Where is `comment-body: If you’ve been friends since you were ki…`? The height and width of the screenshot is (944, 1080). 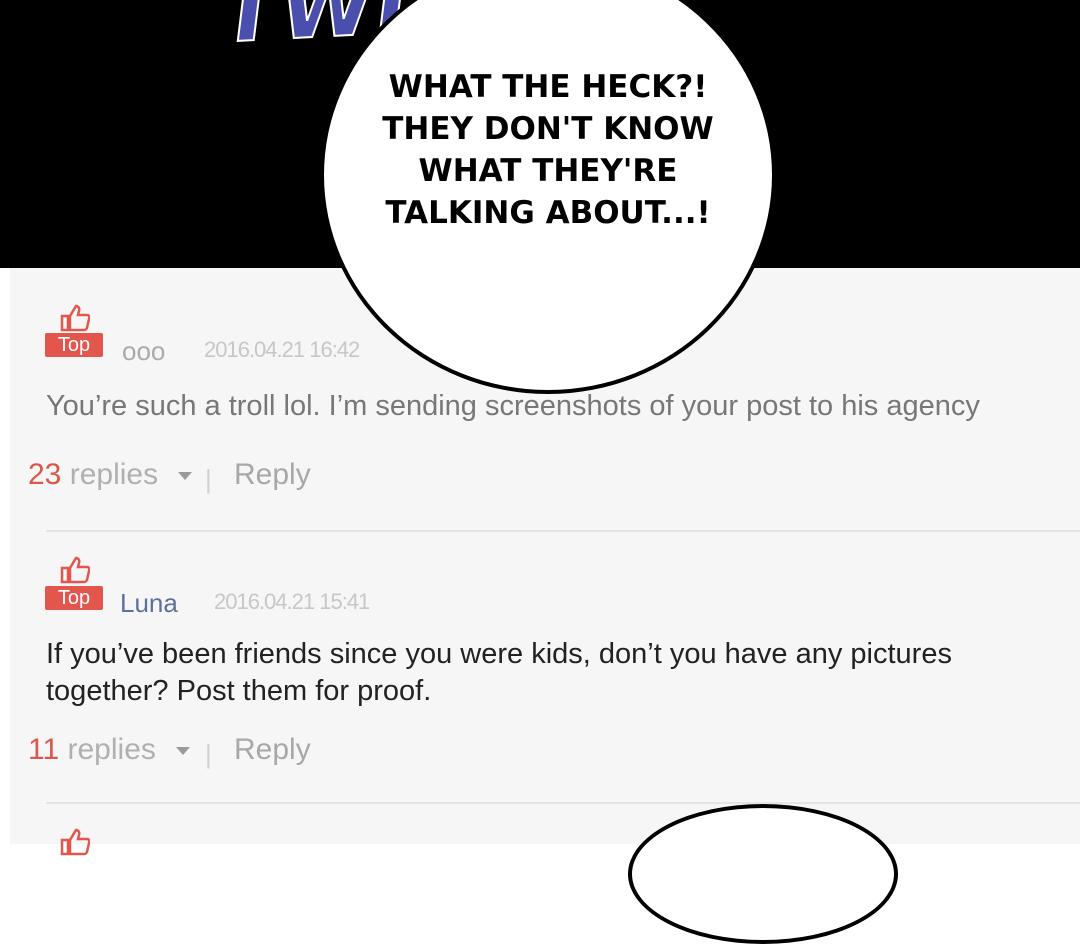
comment-body: If you’ve been friends since you were ki… is located at coordinates (499, 672).